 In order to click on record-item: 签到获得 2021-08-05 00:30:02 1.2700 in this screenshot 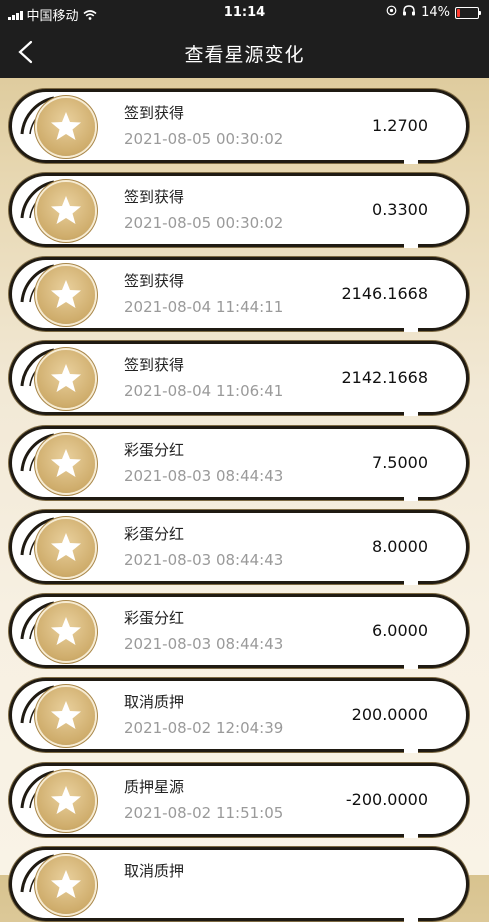, I will do `click(239, 128)`.